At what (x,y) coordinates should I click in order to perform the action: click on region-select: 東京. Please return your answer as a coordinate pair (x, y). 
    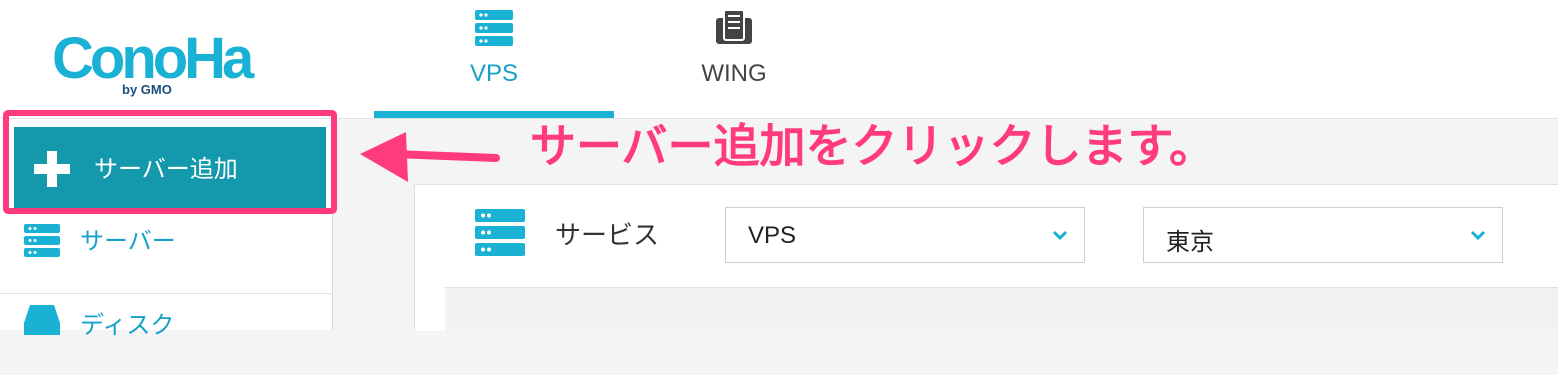
    Looking at the image, I should click on (1323, 235).